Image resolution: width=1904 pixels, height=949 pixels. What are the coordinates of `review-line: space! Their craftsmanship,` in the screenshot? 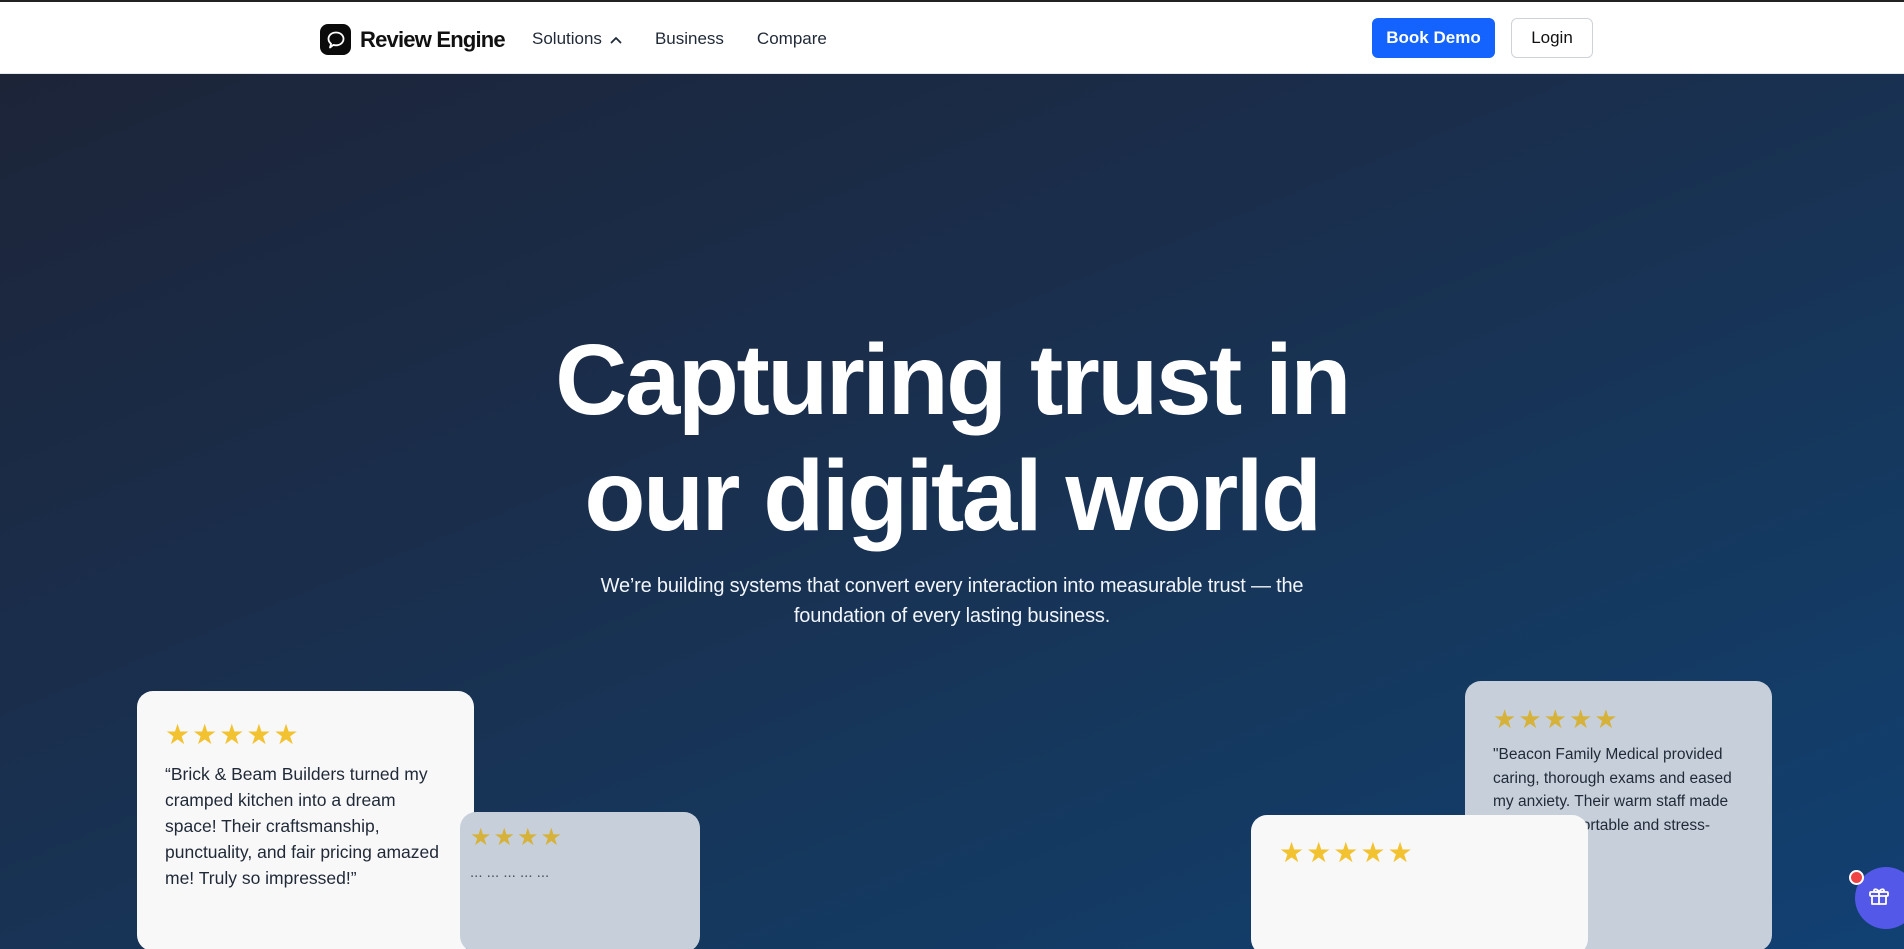 It's located at (272, 826).